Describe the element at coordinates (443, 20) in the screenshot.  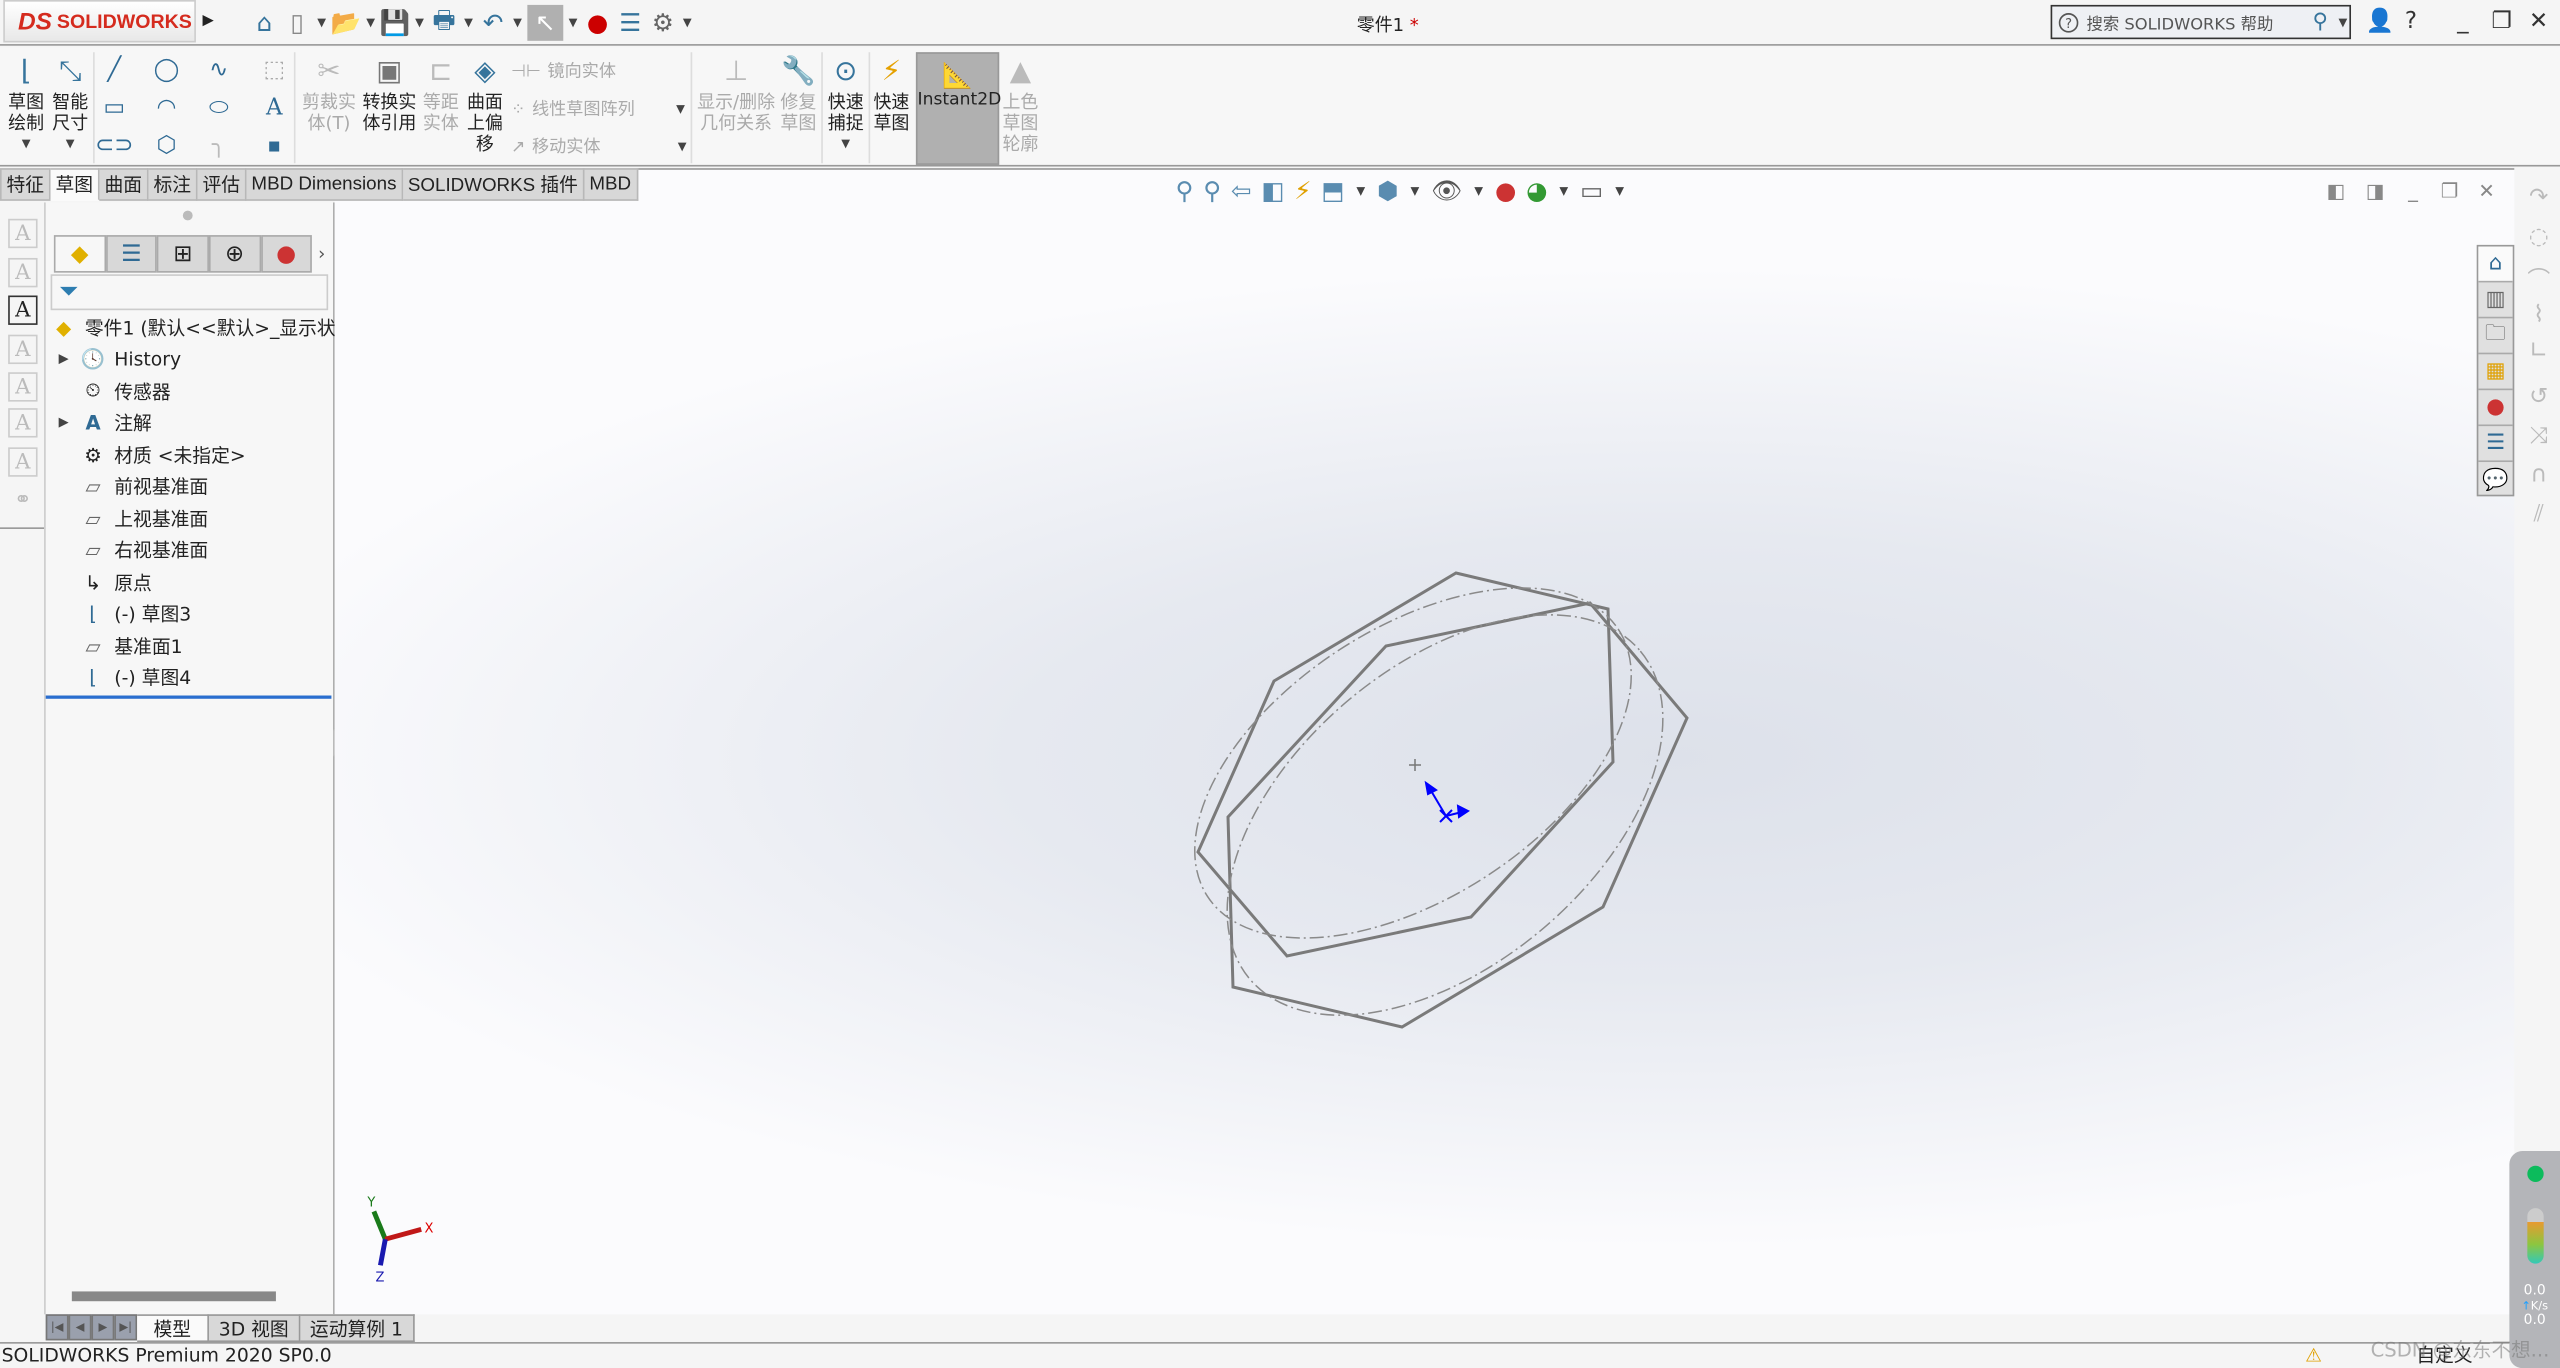
I see `print-icon: 🖶` at that location.